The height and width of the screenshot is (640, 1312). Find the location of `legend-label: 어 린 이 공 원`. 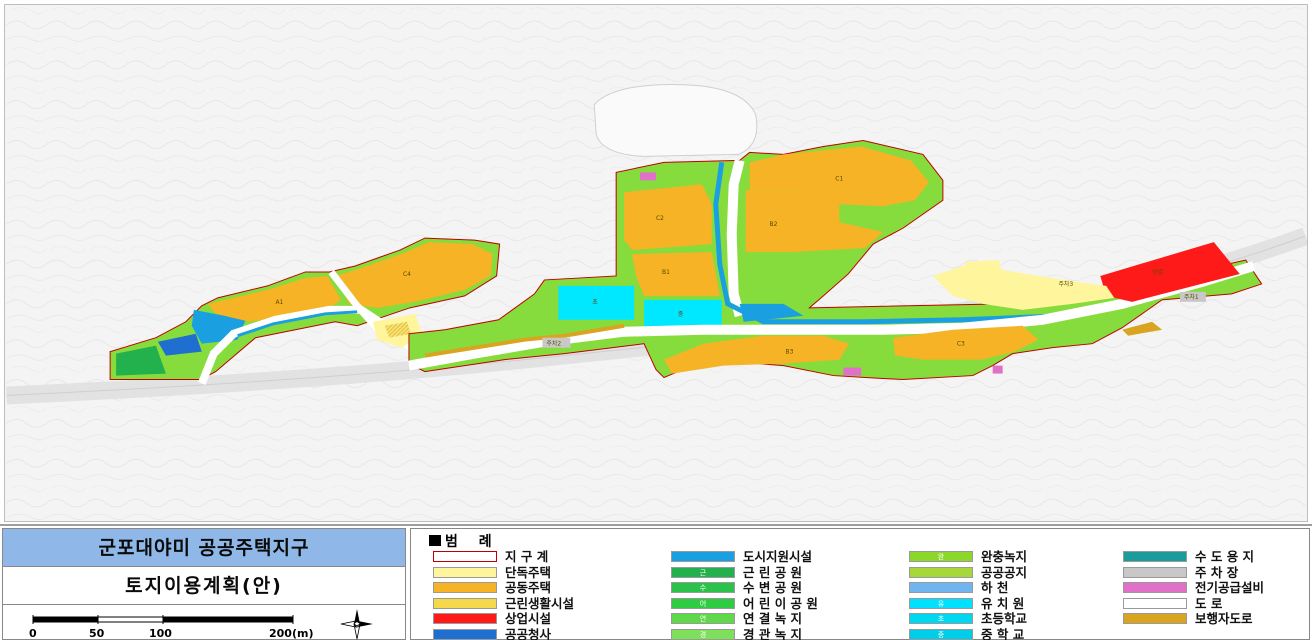

legend-label: 어 린 이 공 원 is located at coordinates (780, 603).